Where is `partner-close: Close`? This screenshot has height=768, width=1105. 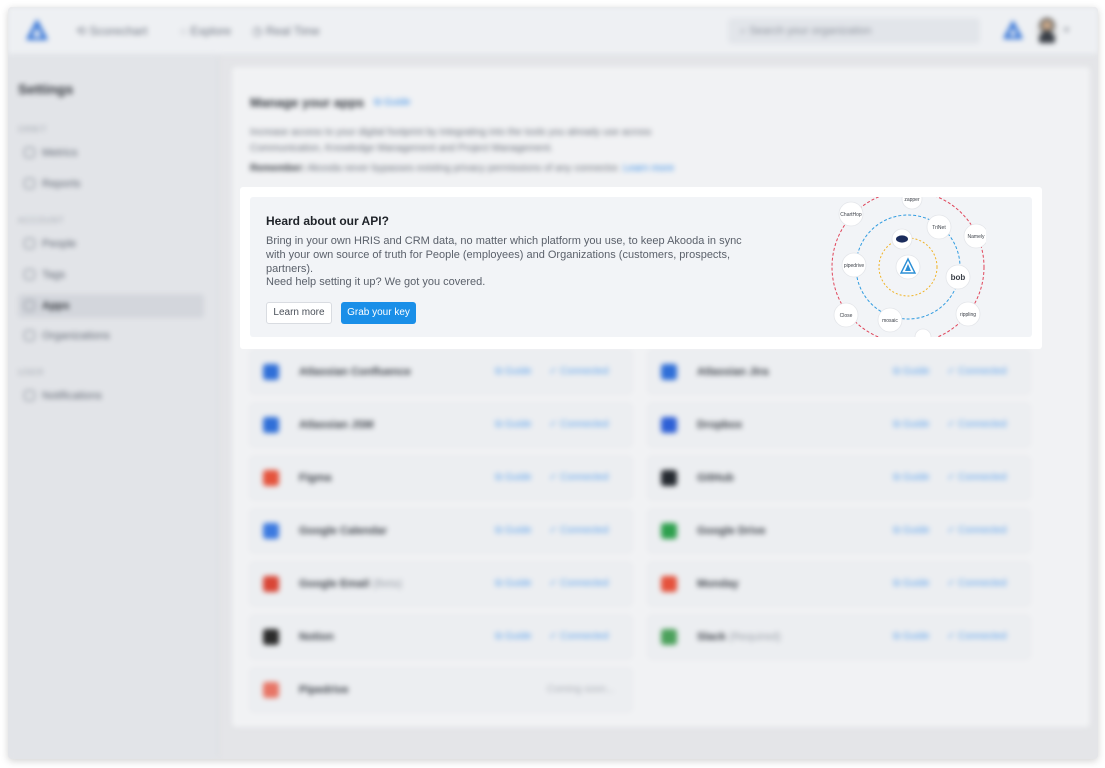 partner-close: Close is located at coordinates (846, 315).